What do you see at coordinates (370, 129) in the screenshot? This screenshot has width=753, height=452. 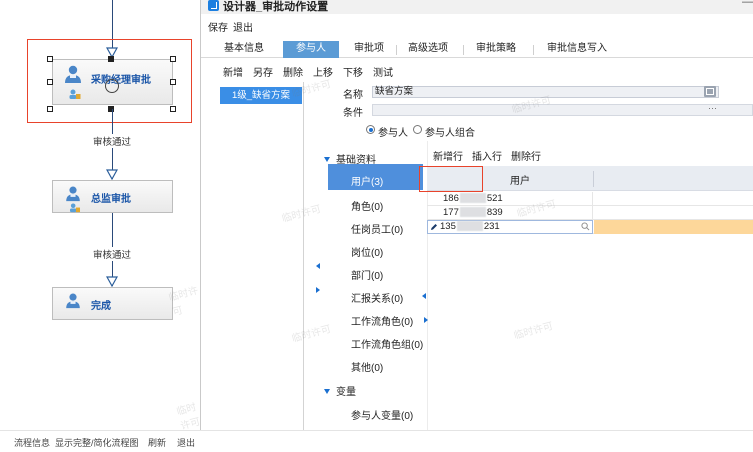 I see `radio-participant` at bounding box center [370, 129].